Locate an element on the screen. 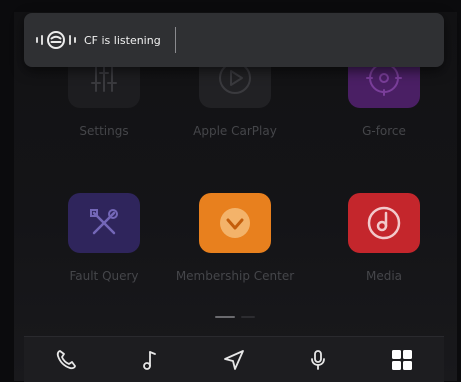  phone-button is located at coordinates (66, 360).